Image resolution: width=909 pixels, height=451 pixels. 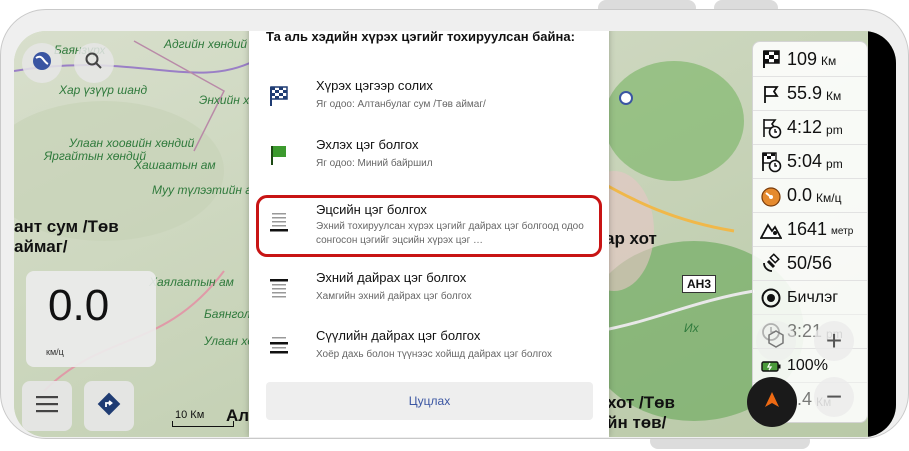 What do you see at coordinates (279, 155) in the screenshot?
I see `green-flag-icon` at bounding box center [279, 155].